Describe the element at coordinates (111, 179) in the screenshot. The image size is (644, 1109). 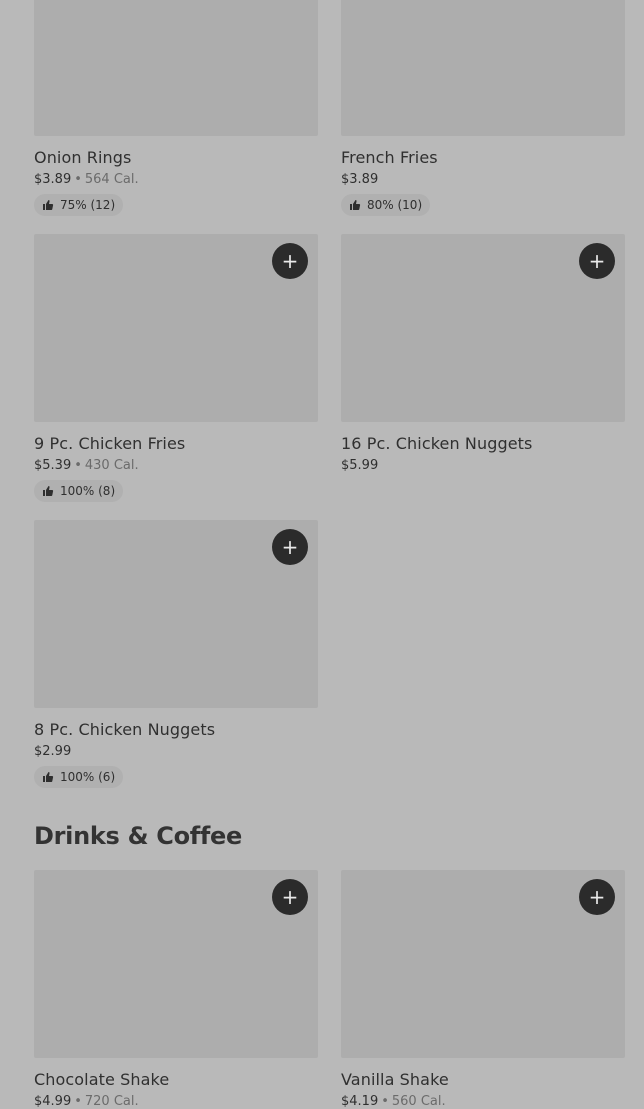
I see `item-calories: 564 Cal.` at that location.